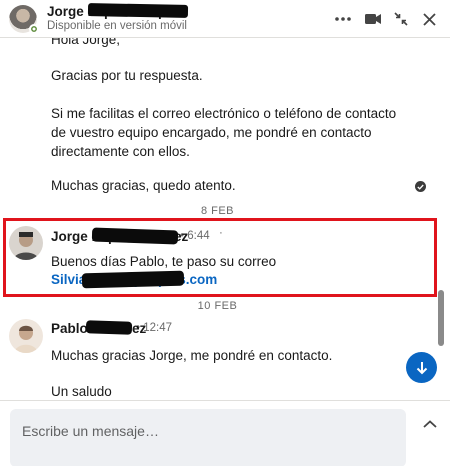  Describe the element at coordinates (429, 19) in the screenshot. I see `close-icon` at that location.